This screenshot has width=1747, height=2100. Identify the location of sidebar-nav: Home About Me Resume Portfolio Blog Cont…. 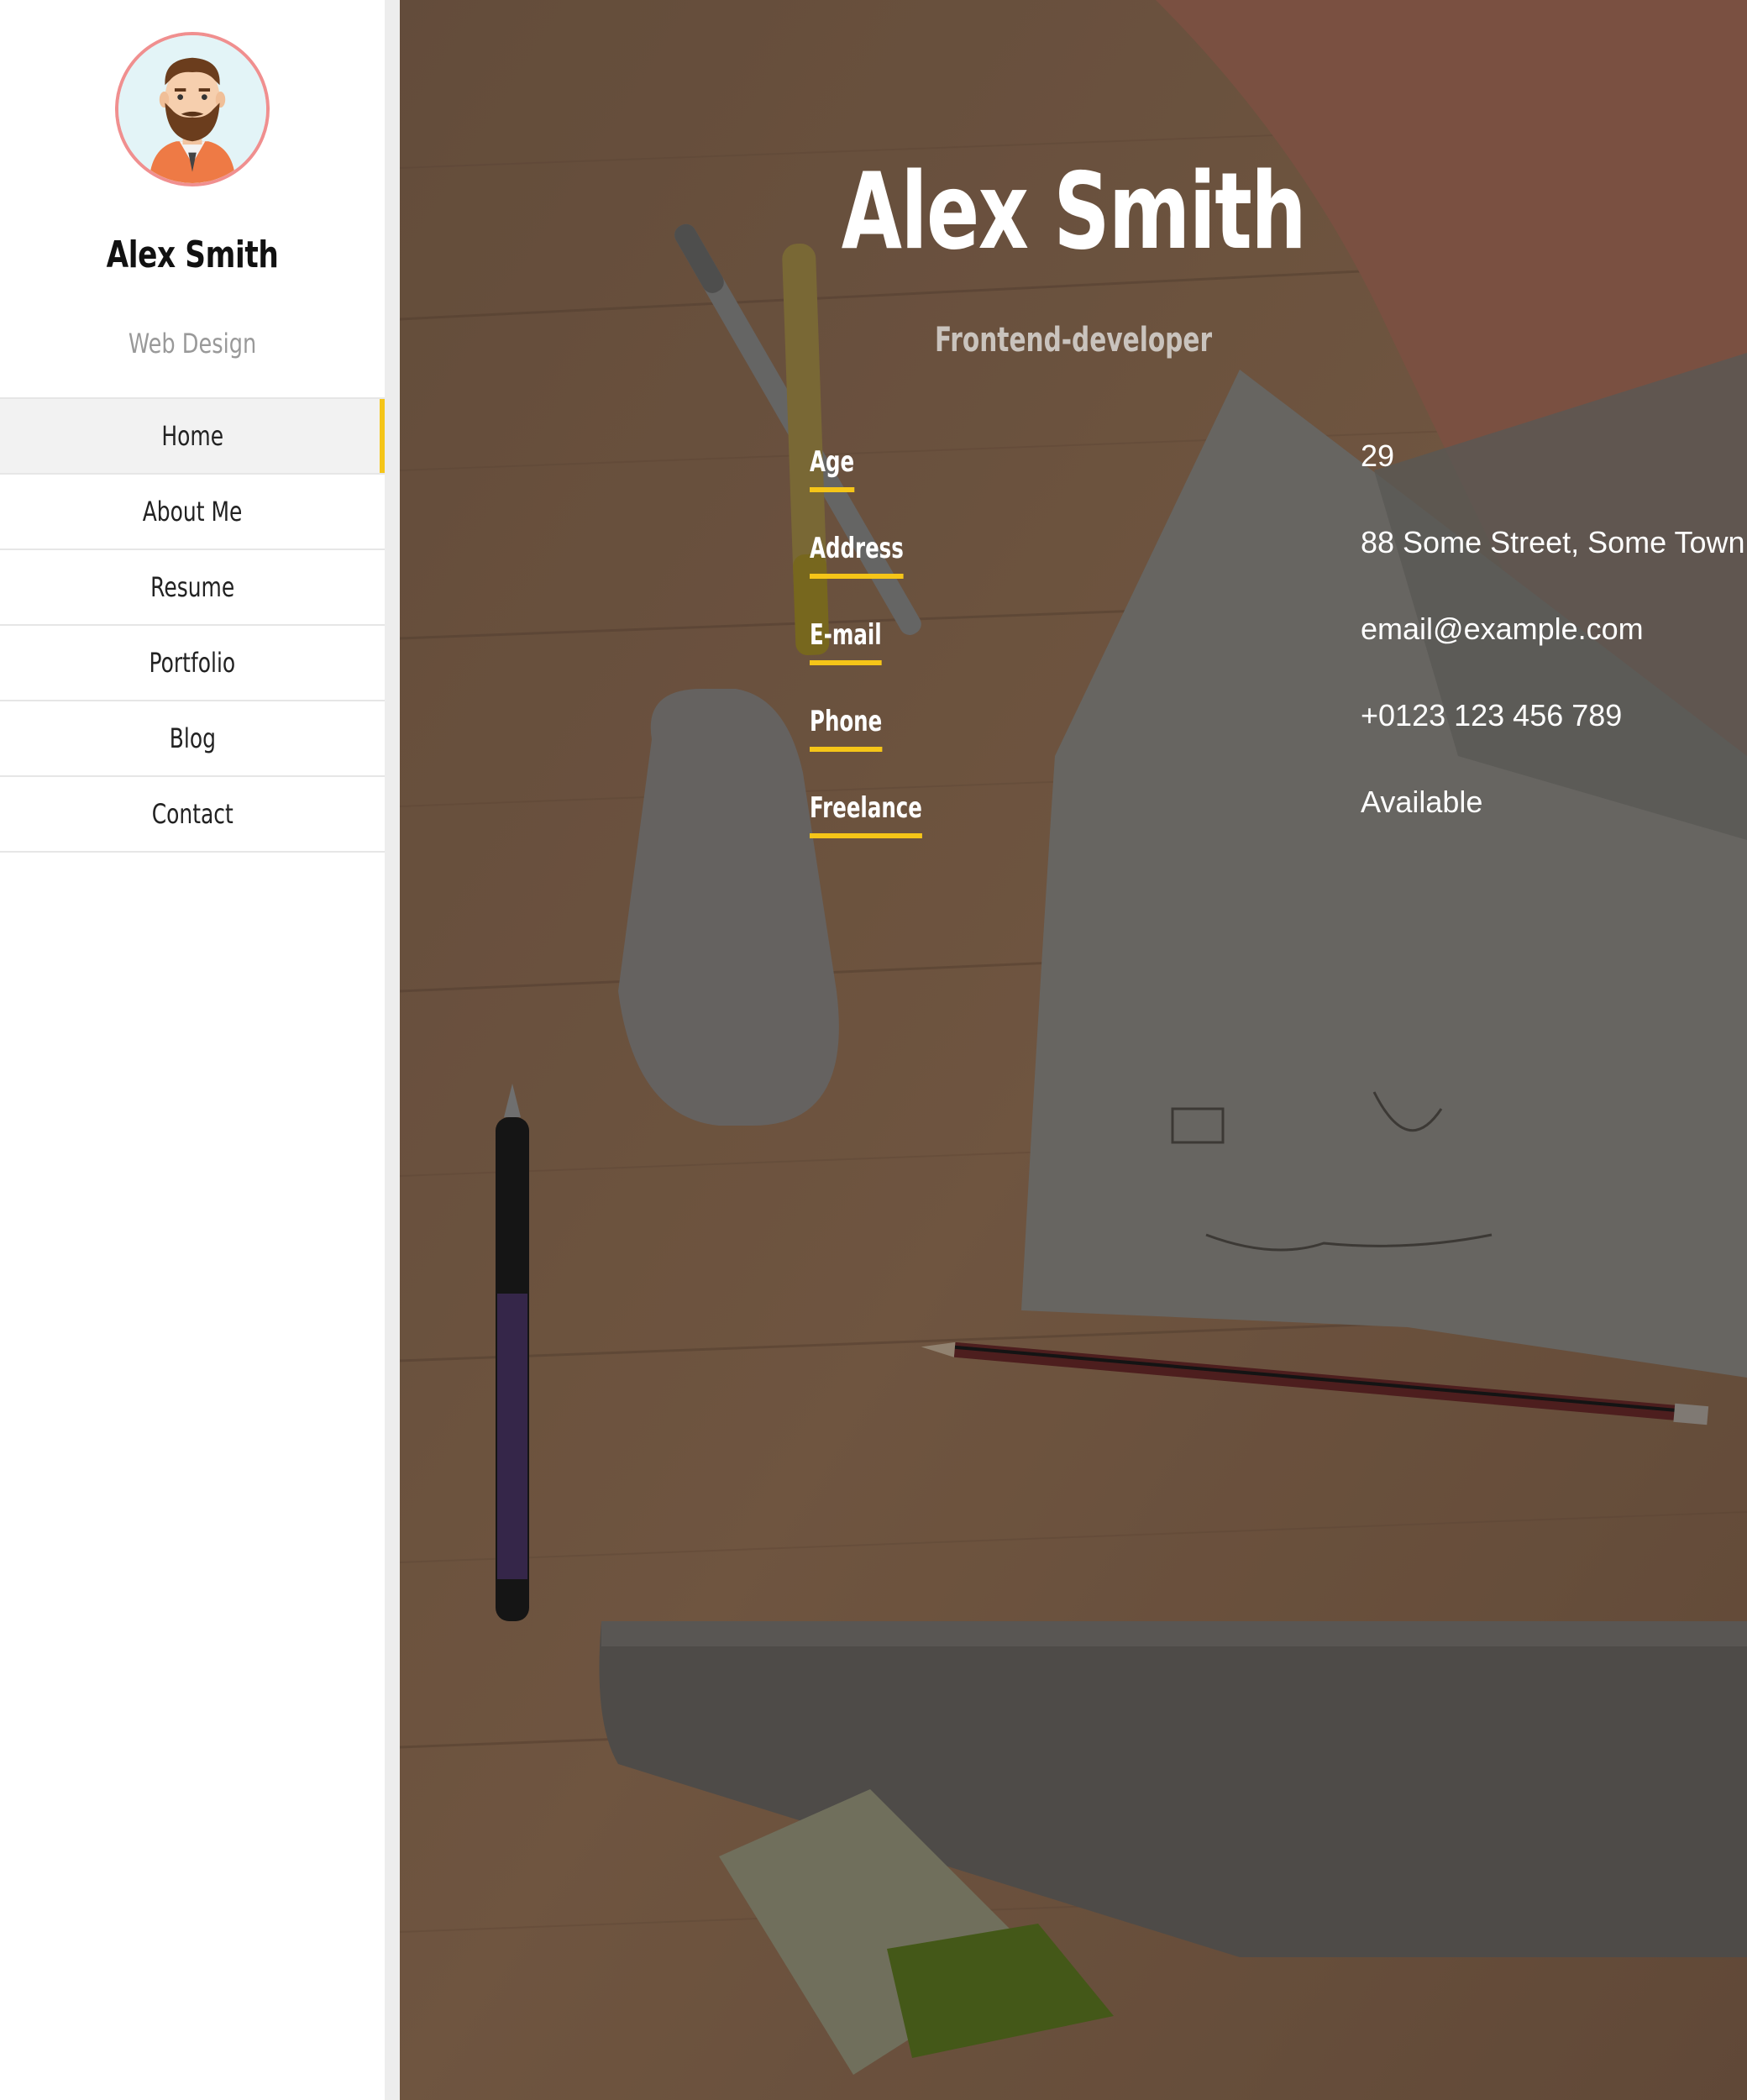
(192, 625).